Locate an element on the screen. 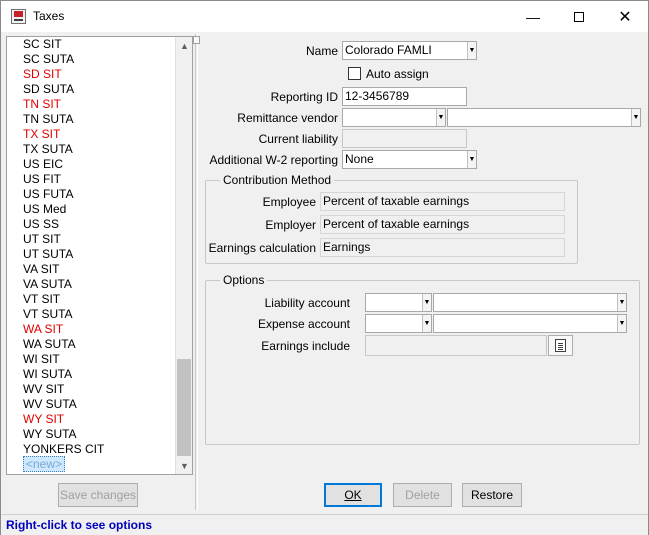 Image resolution: width=649 pixels, height=535 pixels. document-list-icon is located at coordinates (560, 345).